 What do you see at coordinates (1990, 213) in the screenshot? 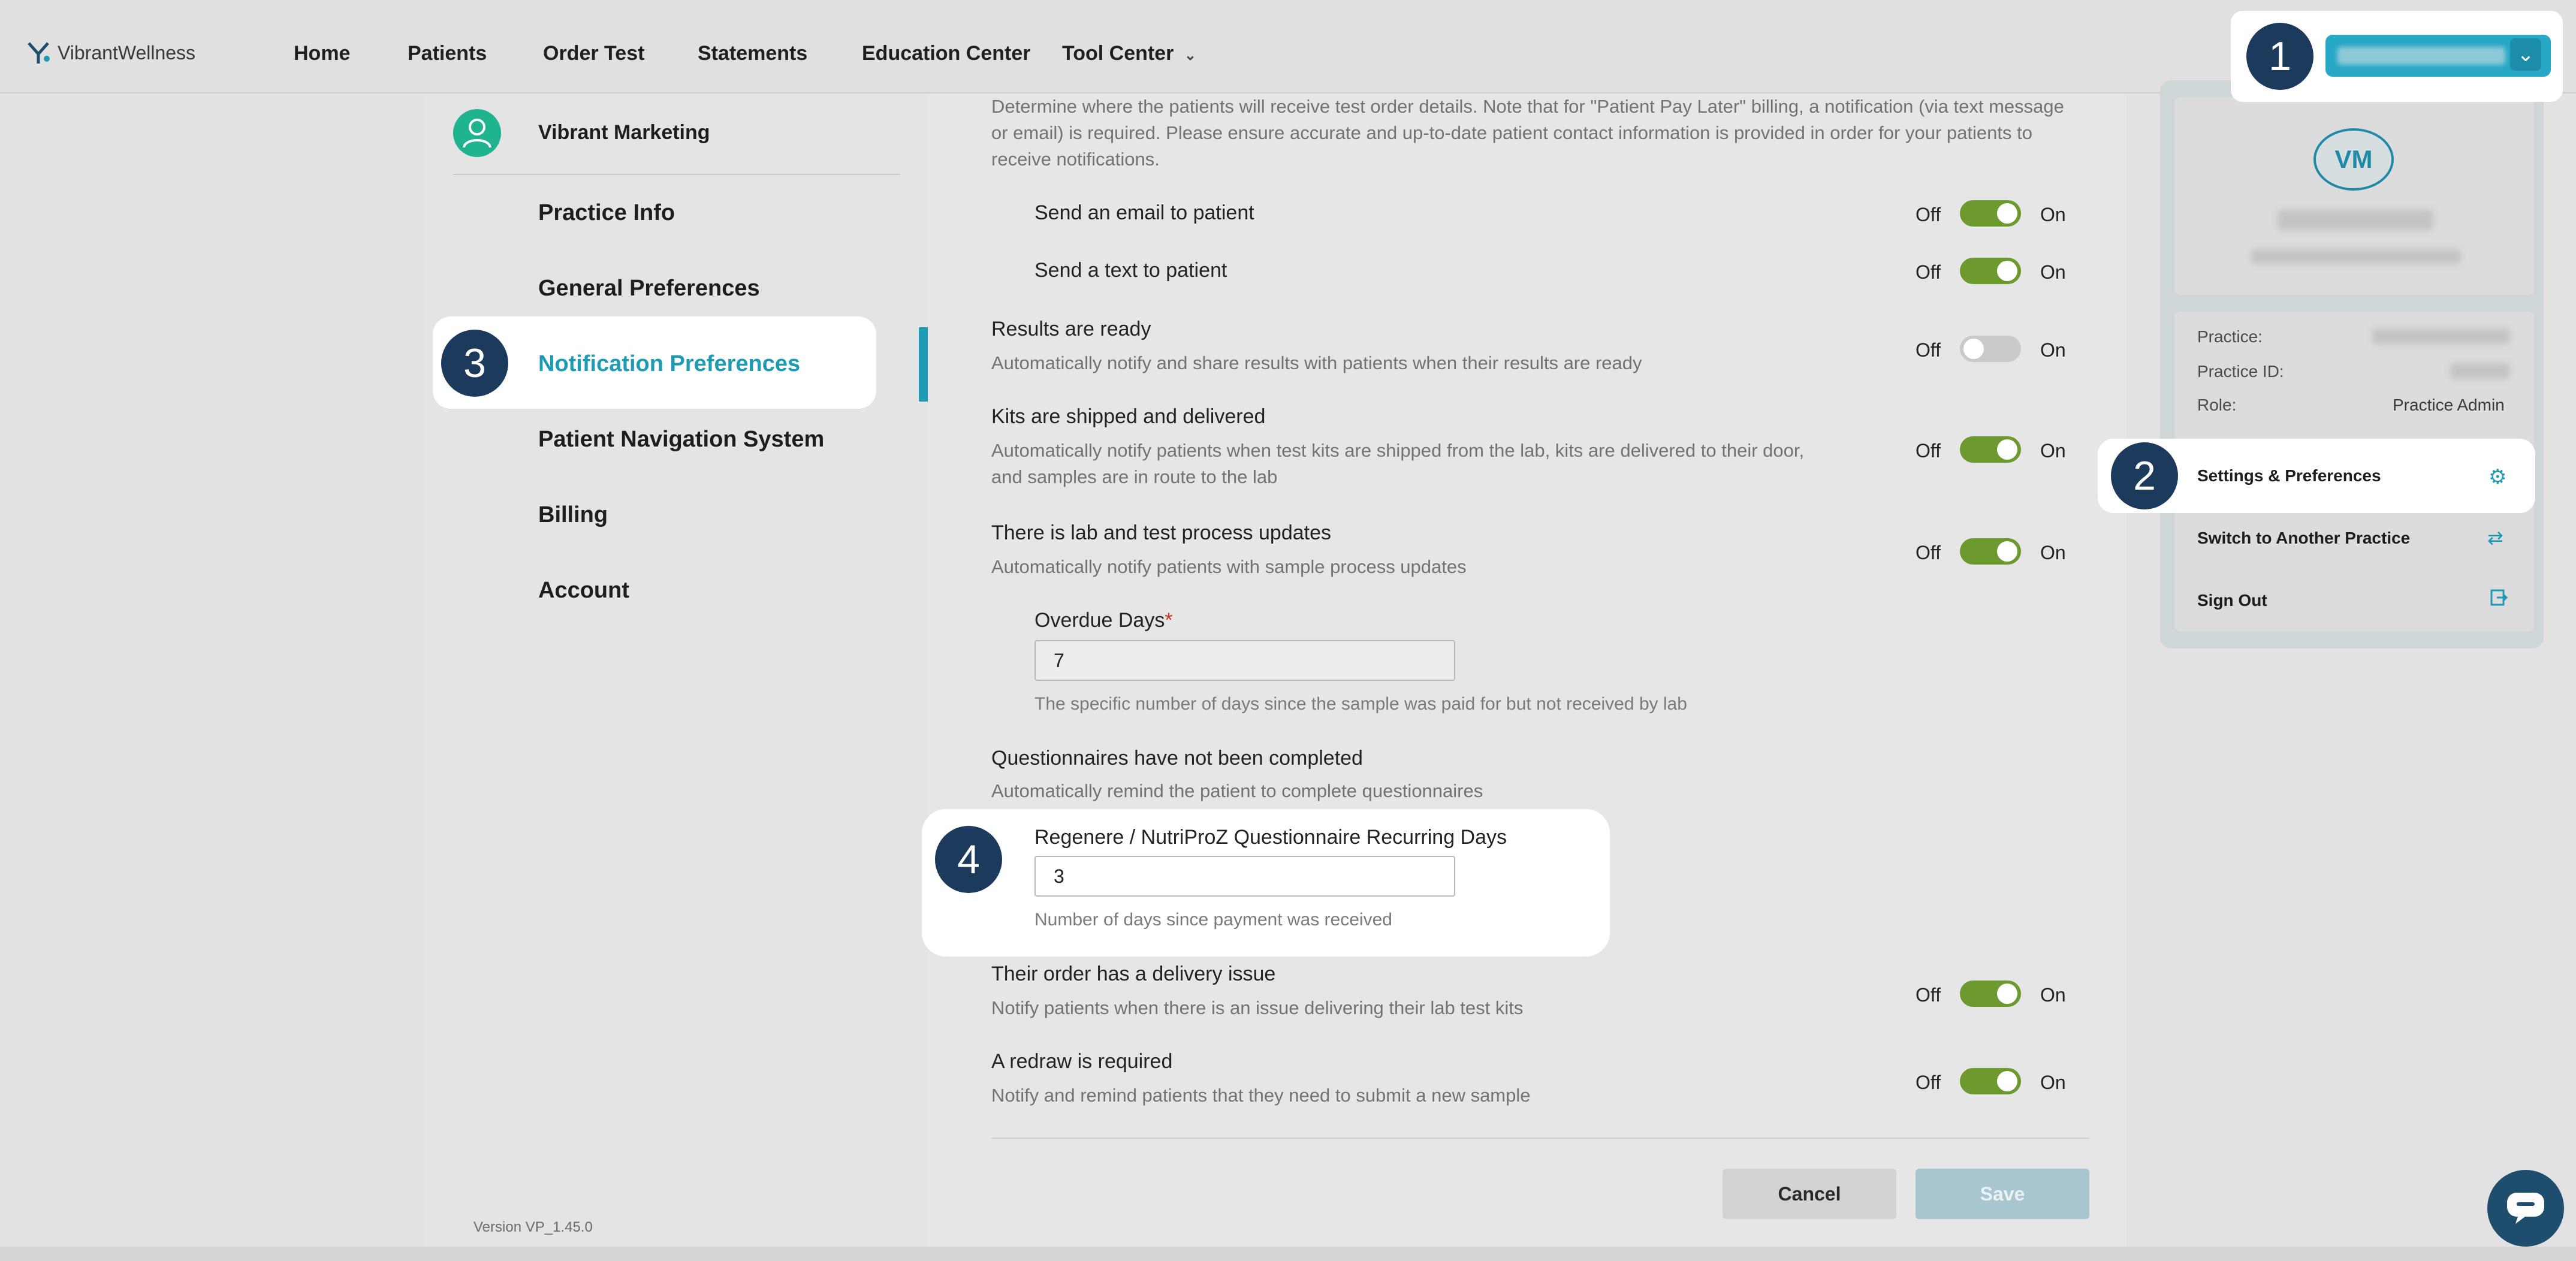
I see `email-toggle` at bounding box center [1990, 213].